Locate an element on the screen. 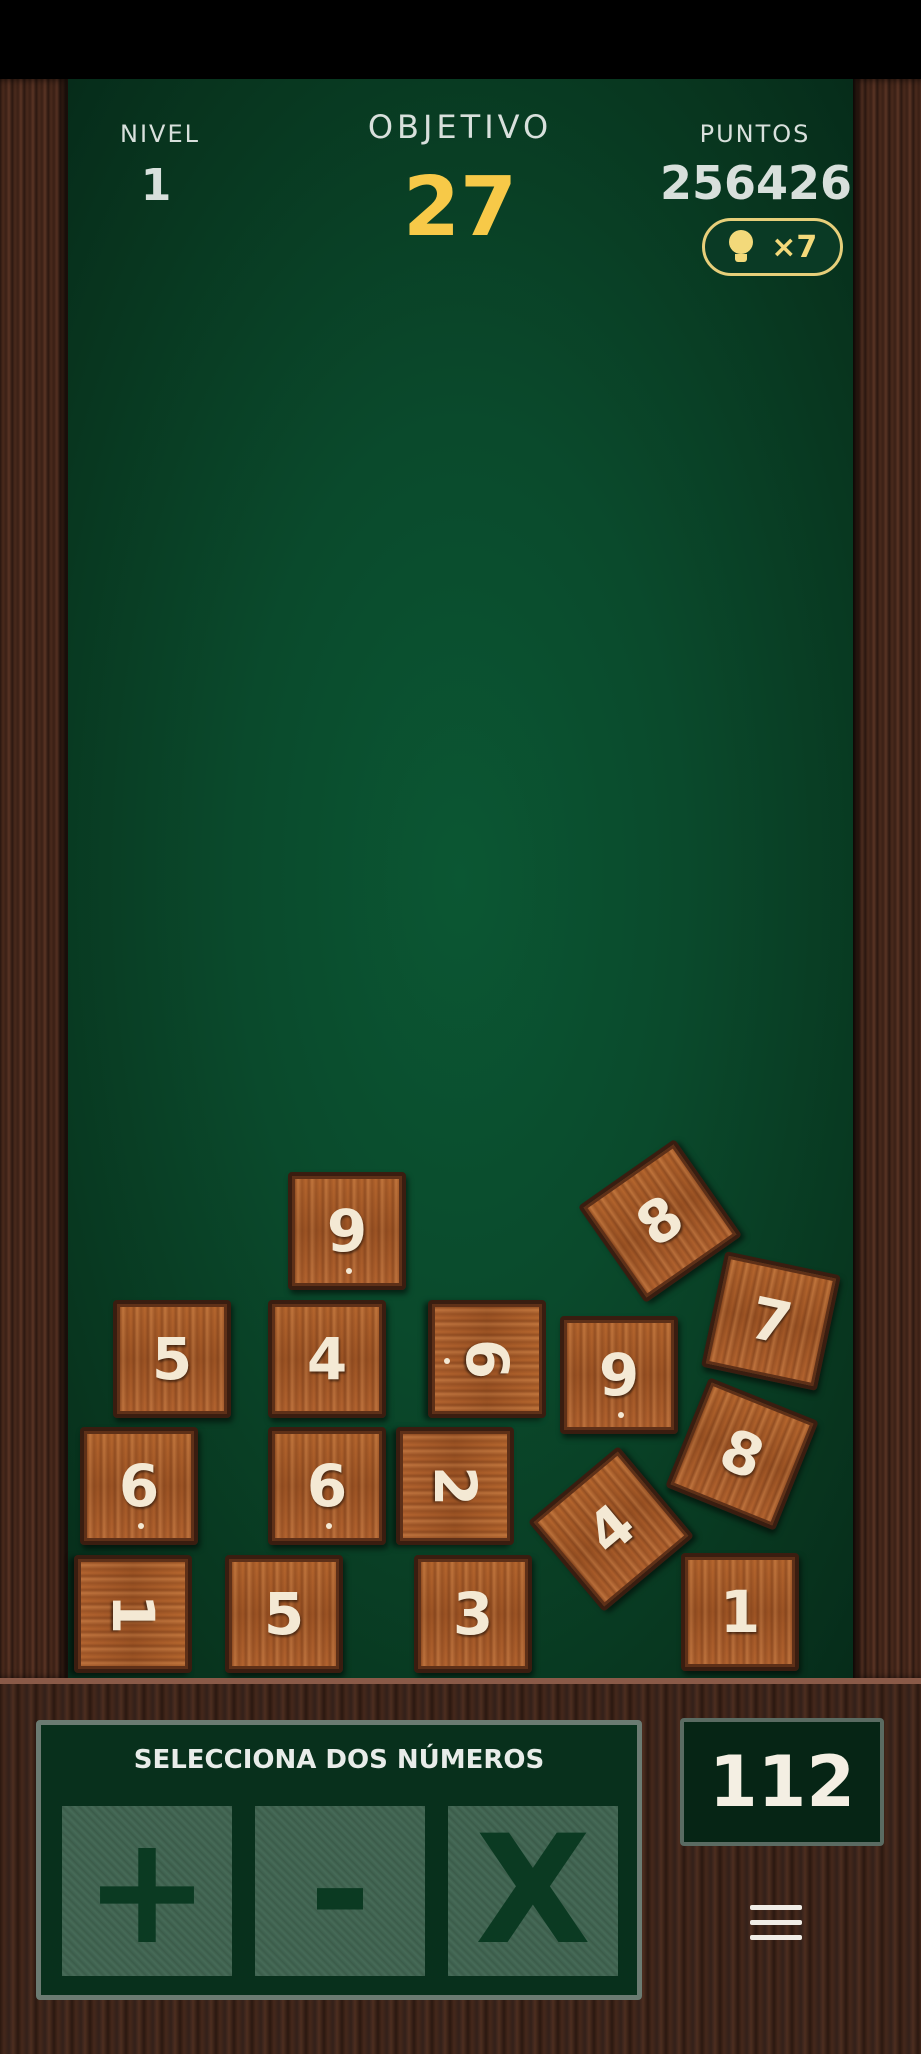 This screenshot has height=2054, width=921. counter-value: 112 is located at coordinates (782, 1782).